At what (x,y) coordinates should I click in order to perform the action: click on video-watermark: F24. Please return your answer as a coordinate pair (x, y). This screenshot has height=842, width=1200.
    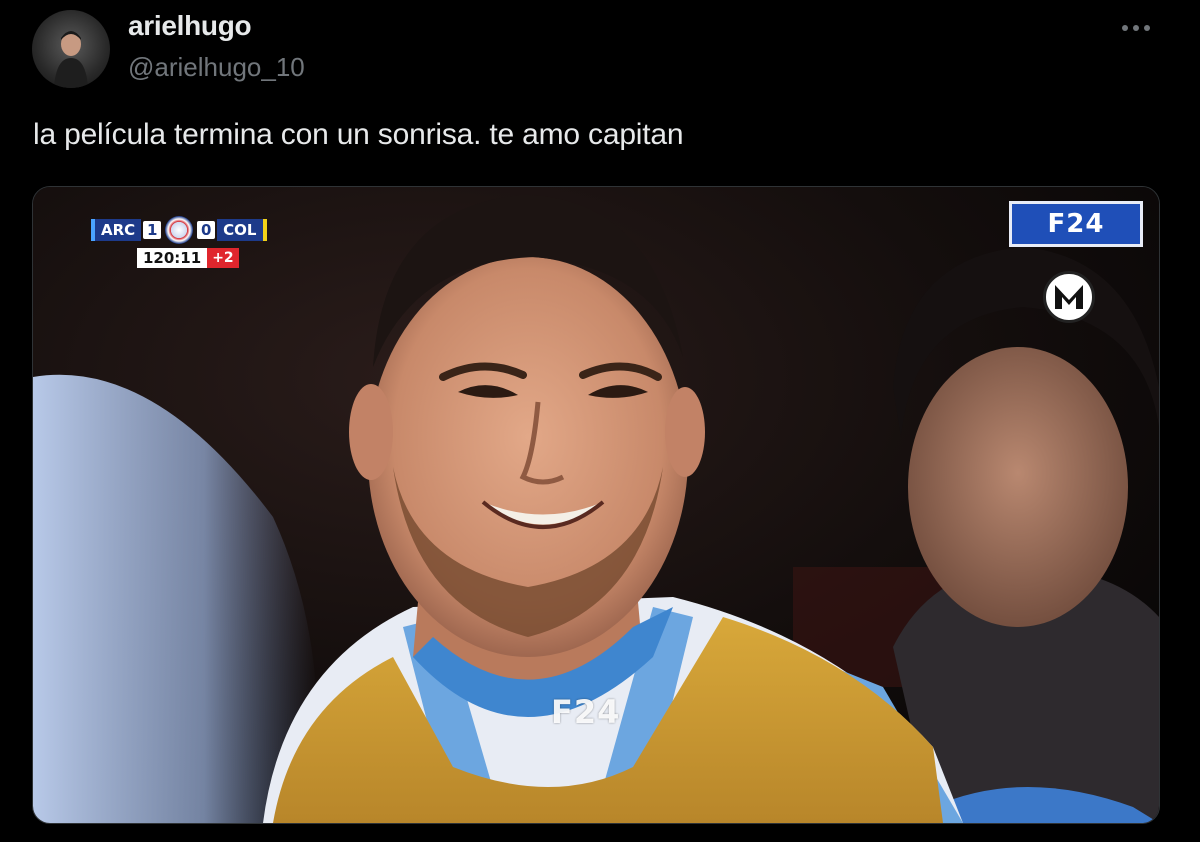
    Looking at the image, I should click on (586, 712).